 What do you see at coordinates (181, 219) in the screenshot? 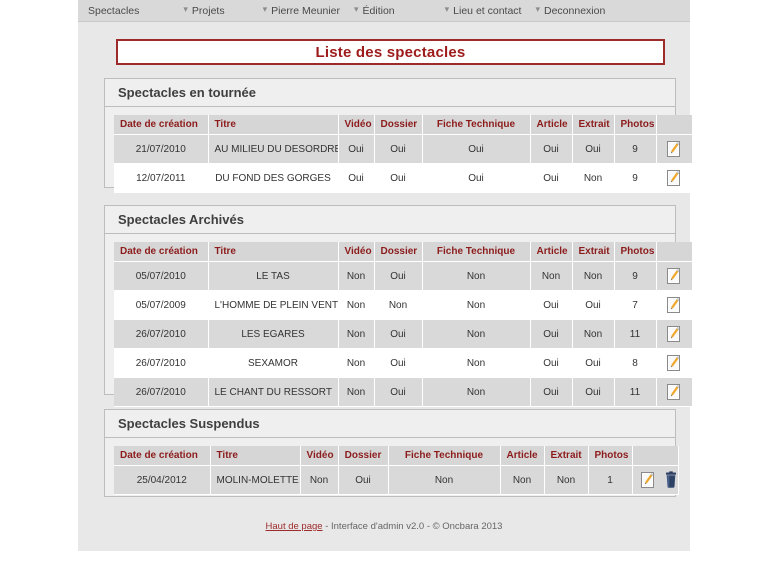
I see `section-title: Spectacles Archivés` at bounding box center [181, 219].